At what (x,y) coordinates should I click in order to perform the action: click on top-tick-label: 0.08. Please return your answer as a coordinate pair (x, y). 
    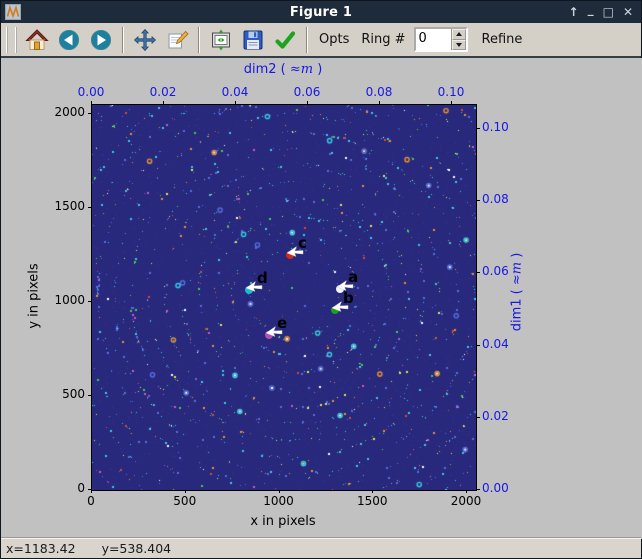
    Looking at the image, I should click on (379, 92).